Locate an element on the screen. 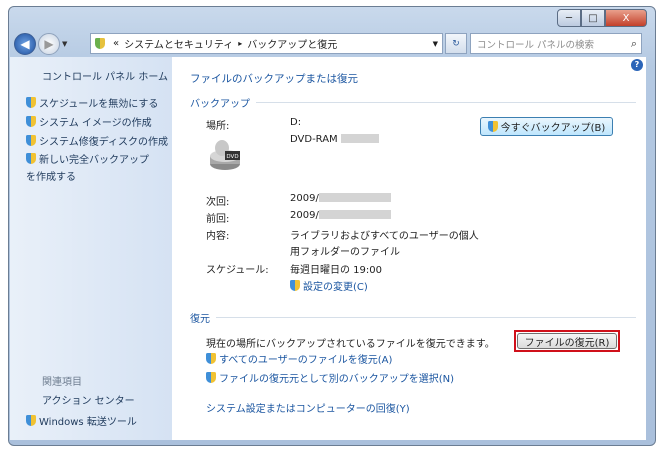 The width and height of the screenshot is (664, 450). change-settings-link: 設定の変更(C) is located at coordinates (329, 285).